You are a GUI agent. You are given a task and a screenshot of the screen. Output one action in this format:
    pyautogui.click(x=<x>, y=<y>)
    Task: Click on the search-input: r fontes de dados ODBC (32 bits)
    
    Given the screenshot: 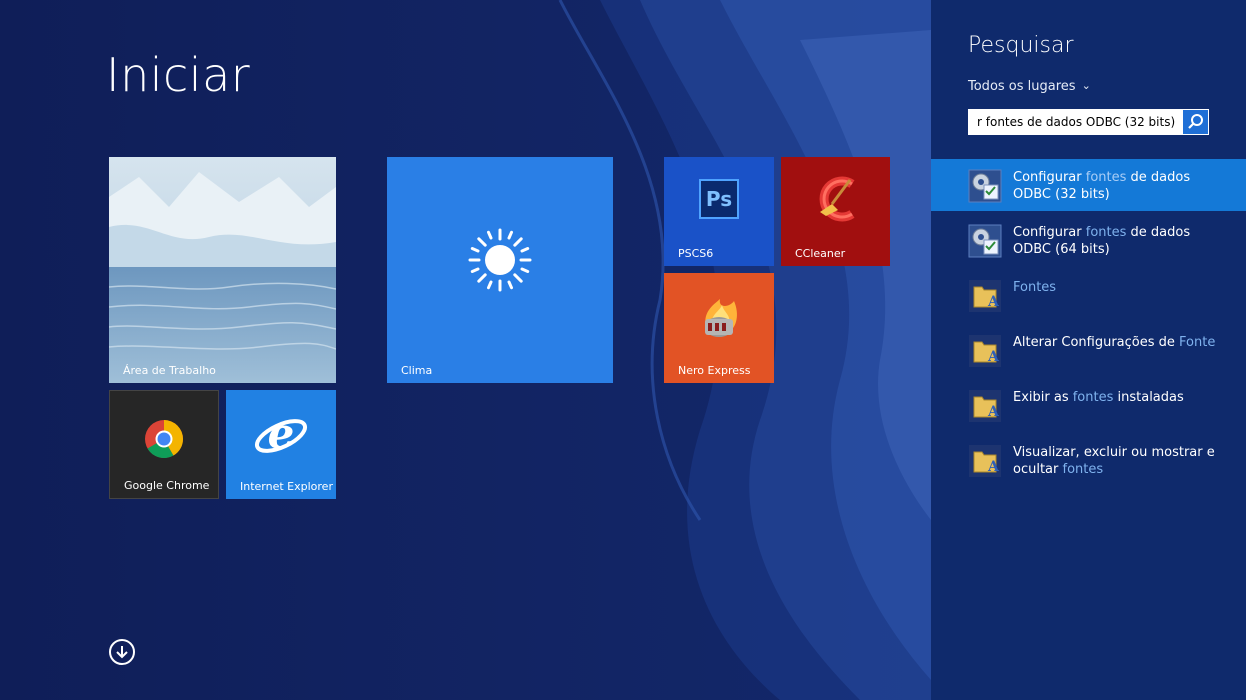 What is the action you would take?
    pyautogui.click(x=1075, y=122)
    